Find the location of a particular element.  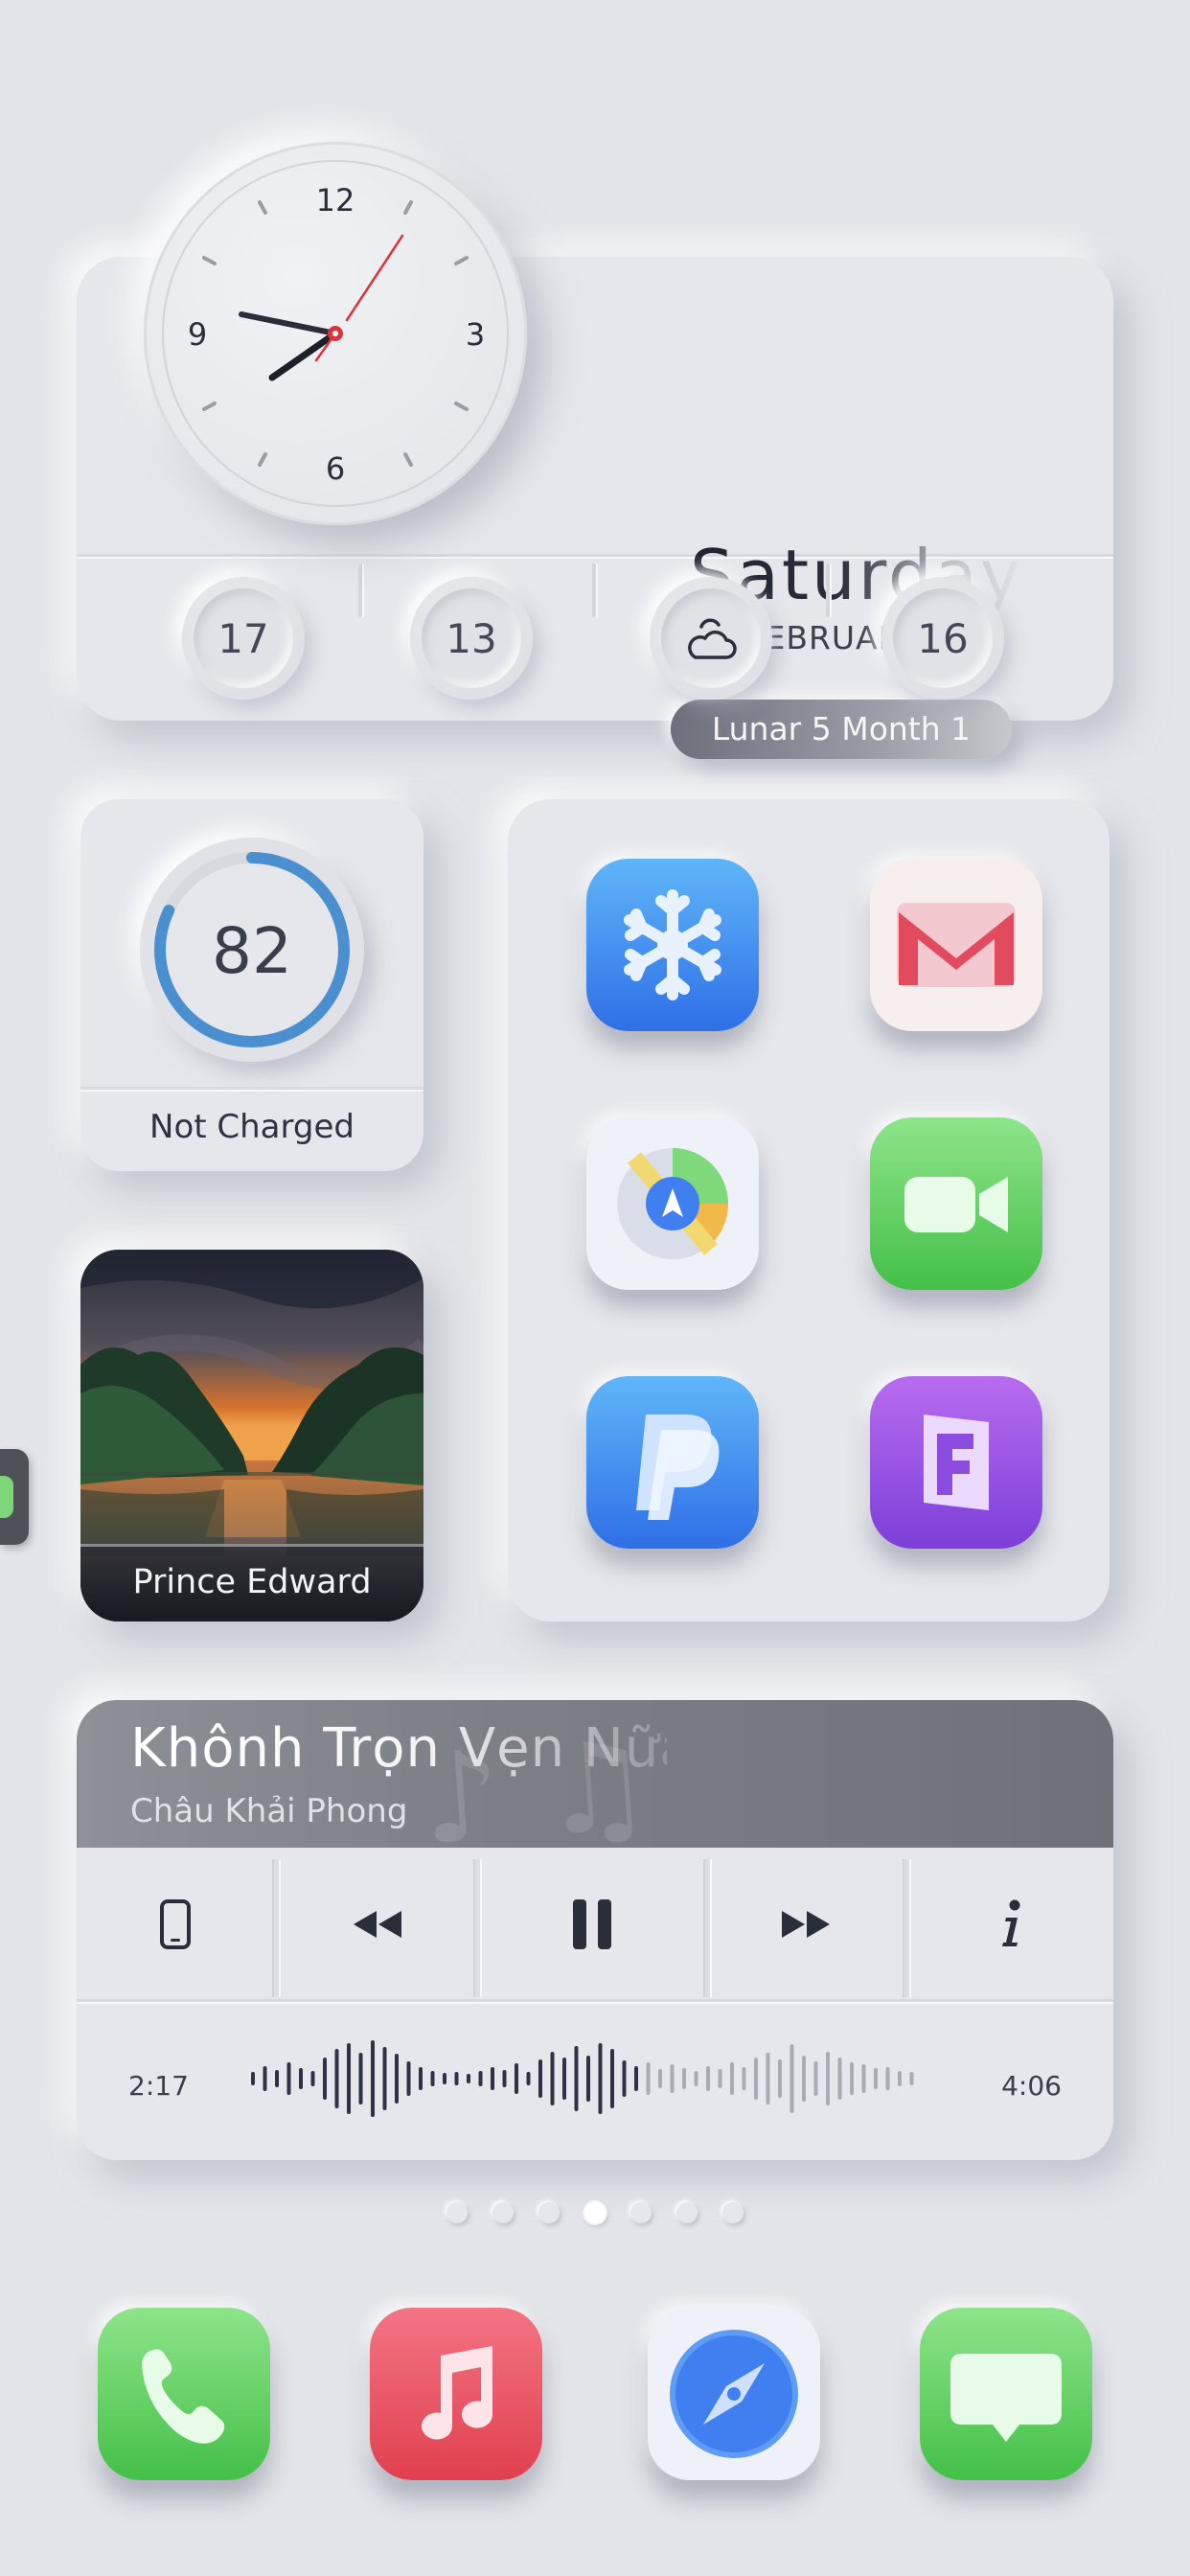

safari-app-icon is located at coordinates (734, 2394).